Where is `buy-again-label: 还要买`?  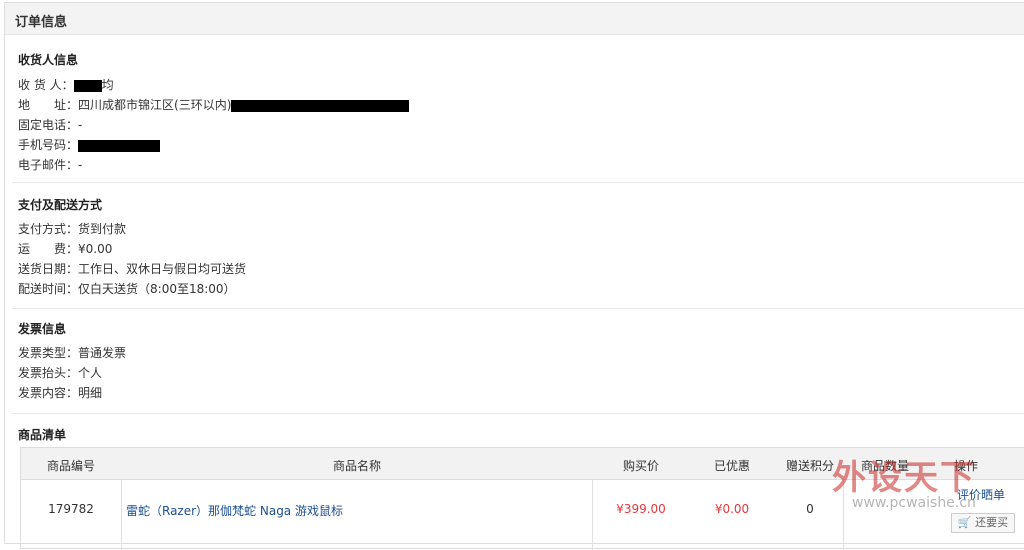 buy-again-label: 还要买 is located at coordinates (992, 522).